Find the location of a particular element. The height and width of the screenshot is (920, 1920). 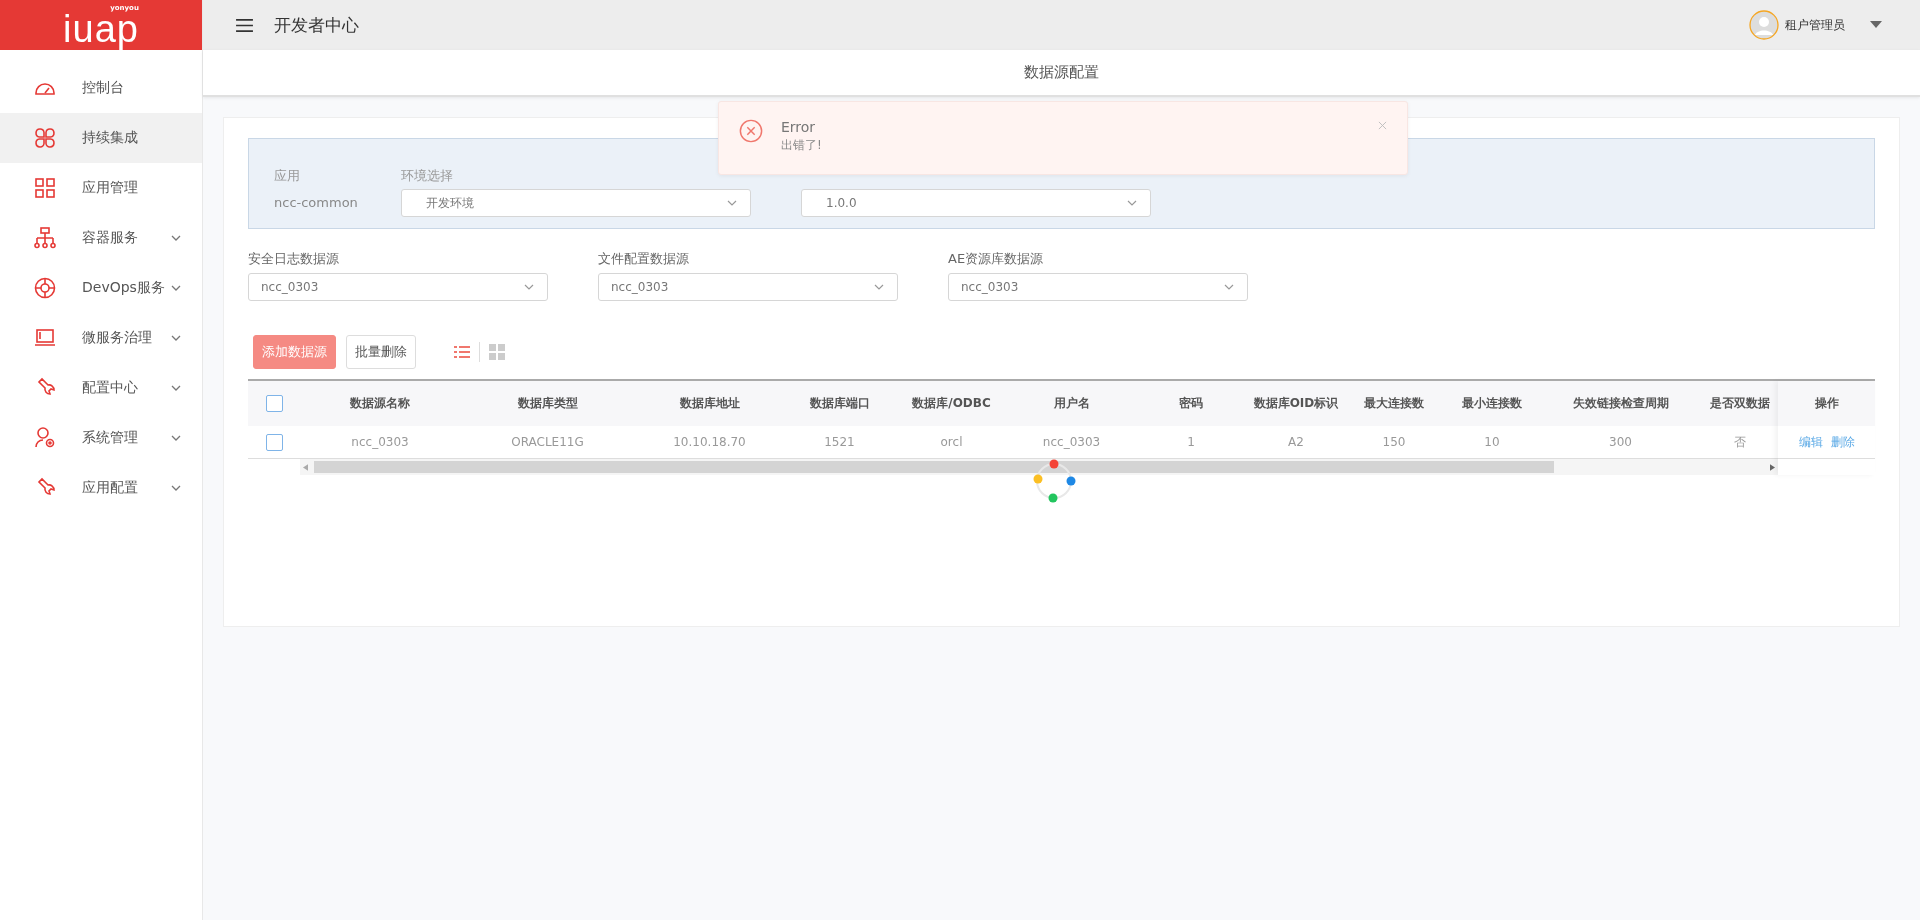

clover-icon is located at coordinates (45, 138).